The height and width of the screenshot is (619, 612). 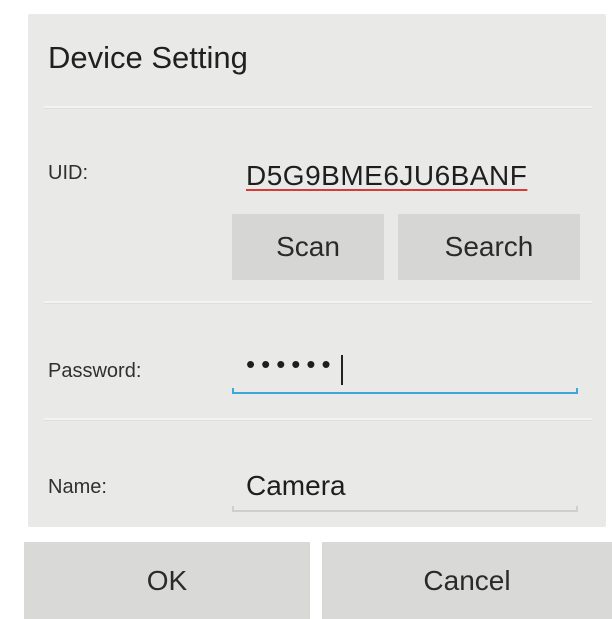 What do you see at coordinates (148, 57) in the screenshot?
I see `dialog-title: Device Setting` at bounding box center [148, 57].